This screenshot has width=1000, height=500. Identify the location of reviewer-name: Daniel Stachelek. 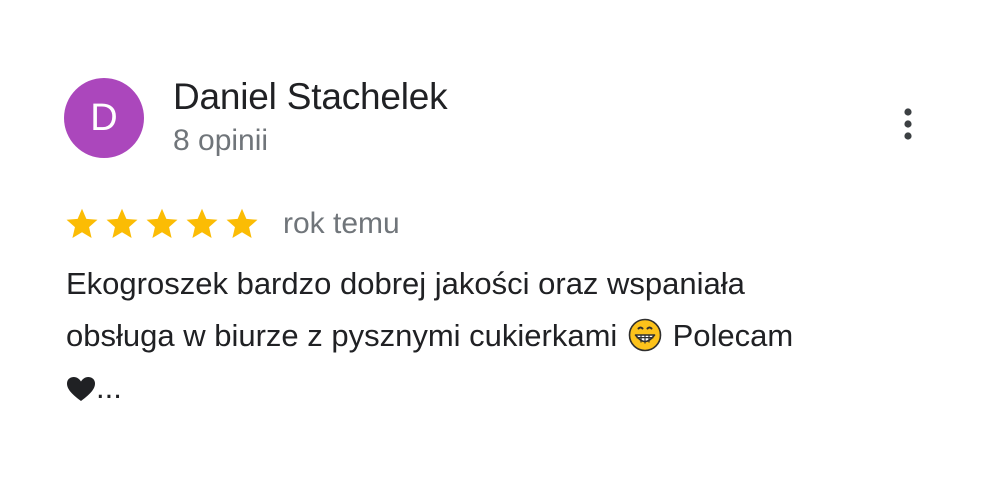
(310, 97).